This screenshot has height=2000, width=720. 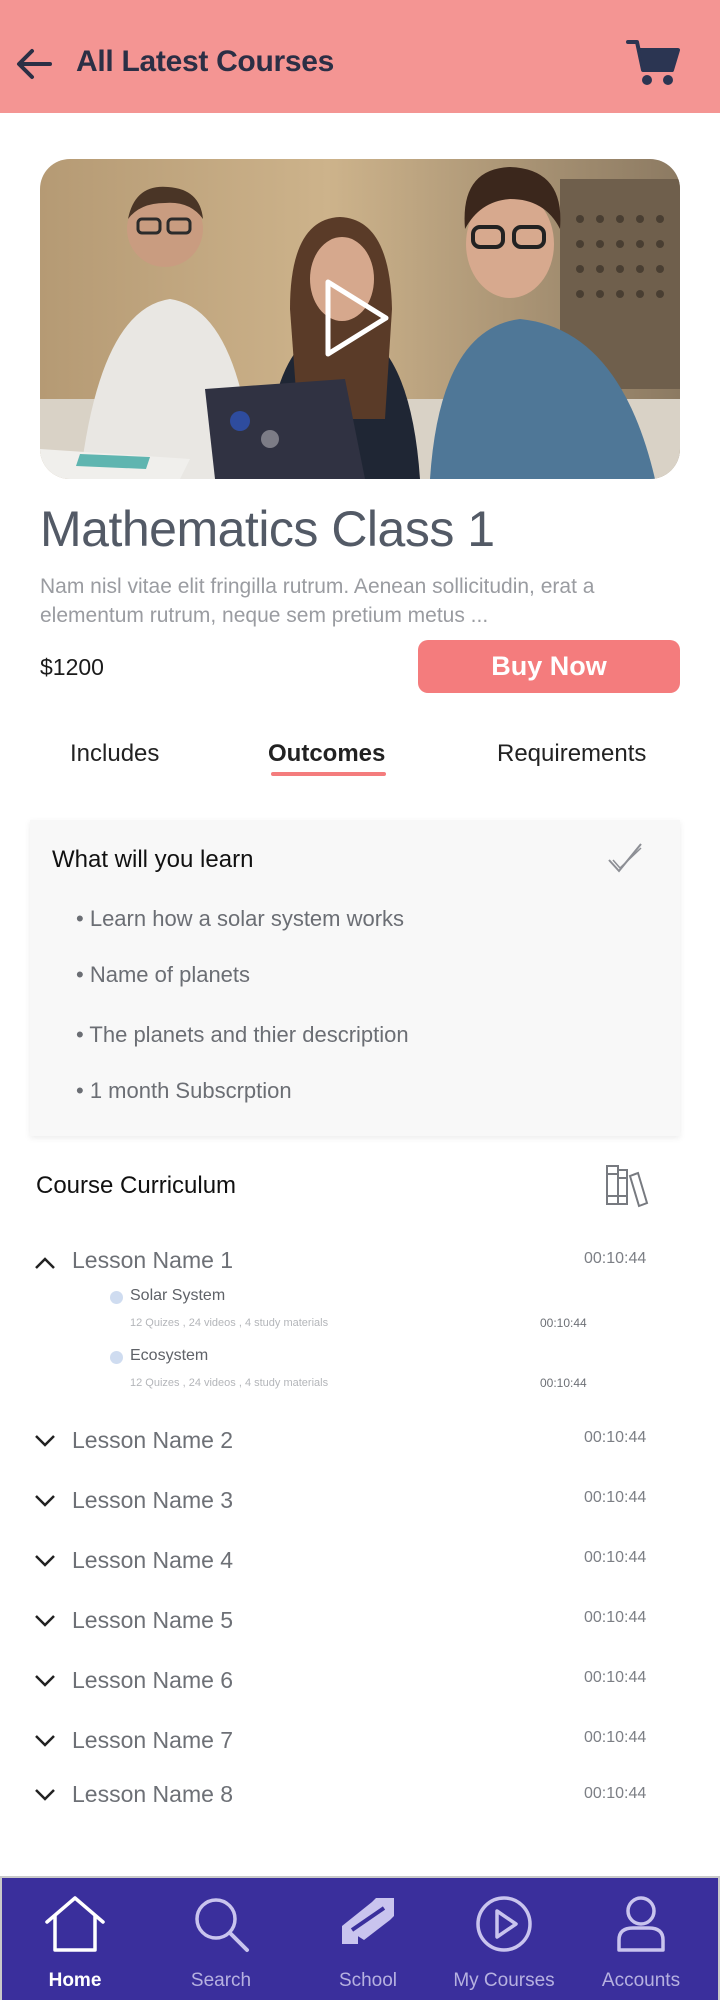 What do you see at coordinates (242, 1034) in the screenshot?
I see `learn-item: • The planets and thier description` at bounding box center [242, 1034].